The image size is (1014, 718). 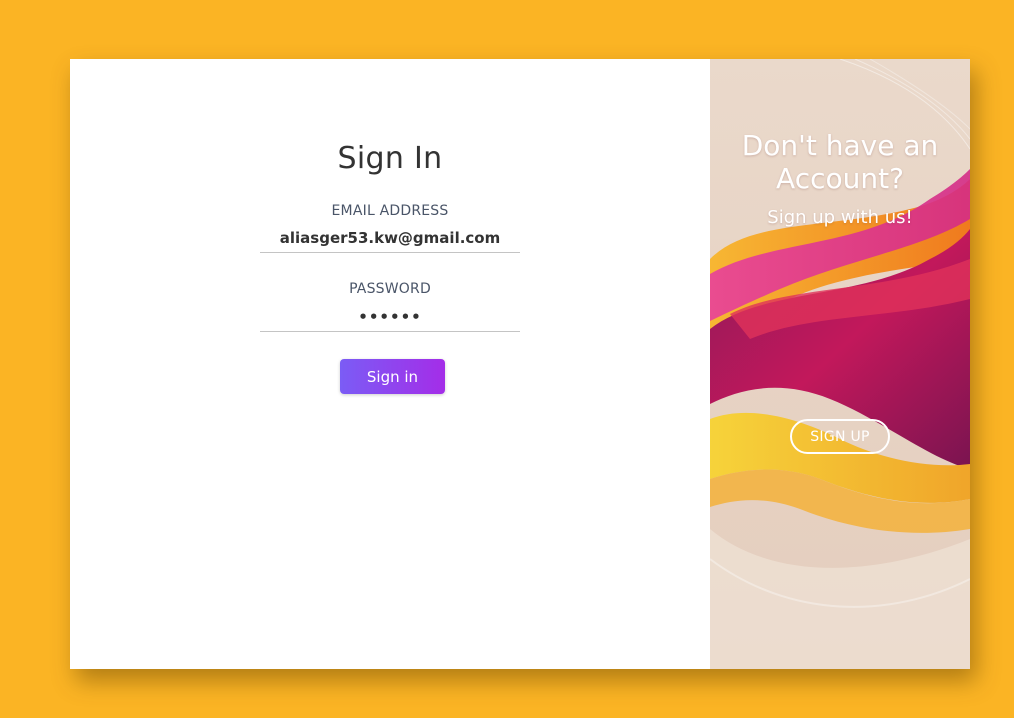 What do you see at coordinates (390, 317) in the screenshot?
I see `password-input` at bounding box center [390, 317].